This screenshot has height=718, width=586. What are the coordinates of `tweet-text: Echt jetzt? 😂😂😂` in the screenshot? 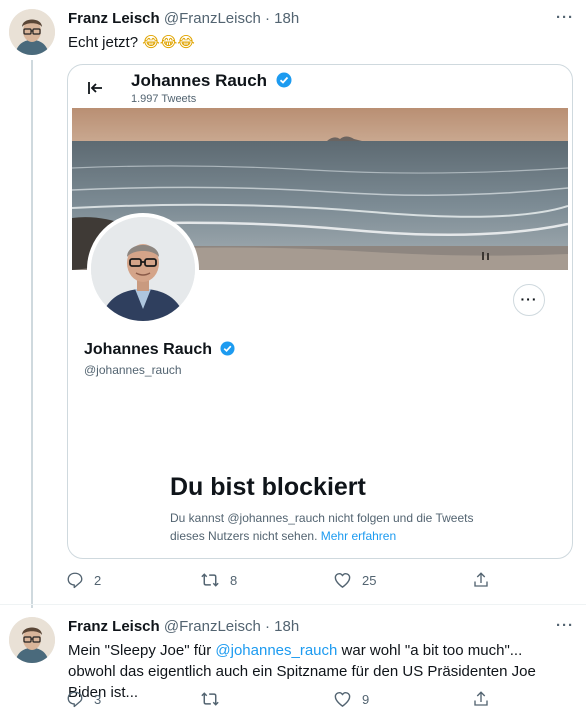 It's located at (131, 42).